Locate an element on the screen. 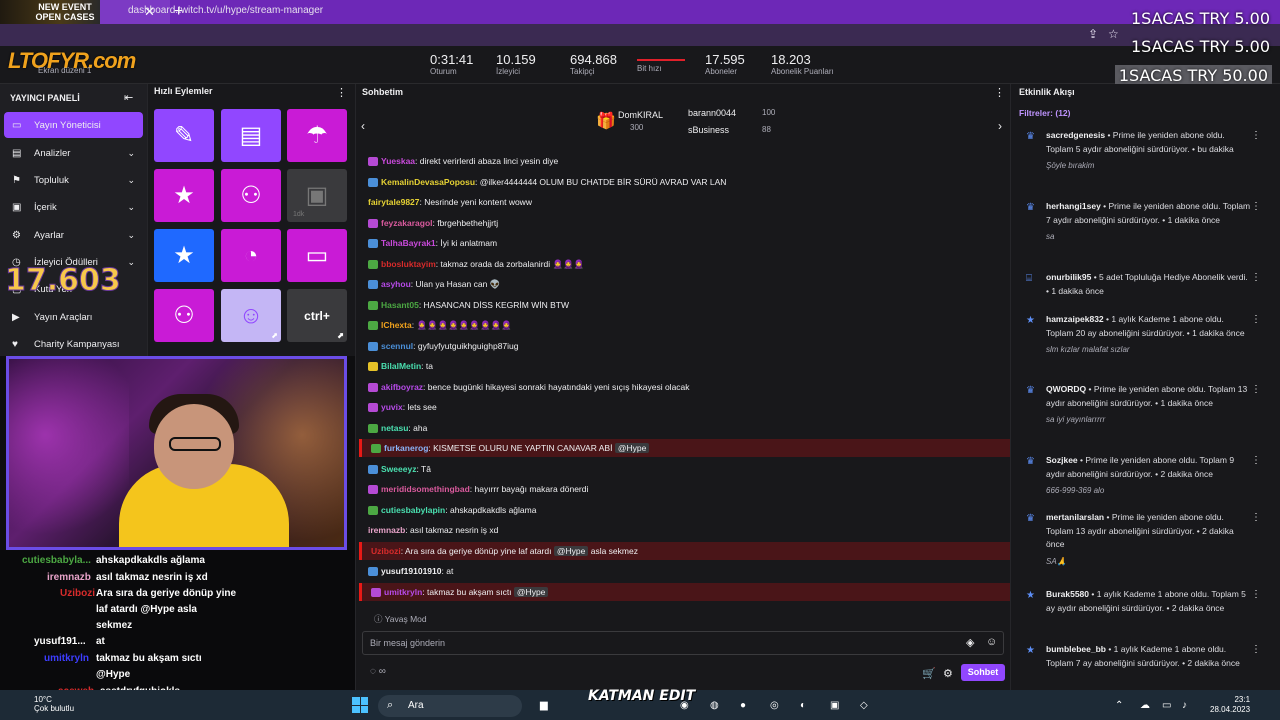 This screenshot has height=720, width=1280. chat-message: scennul: gyfuyfyutguikhguighp87iug is located at coordinates (685, 346).